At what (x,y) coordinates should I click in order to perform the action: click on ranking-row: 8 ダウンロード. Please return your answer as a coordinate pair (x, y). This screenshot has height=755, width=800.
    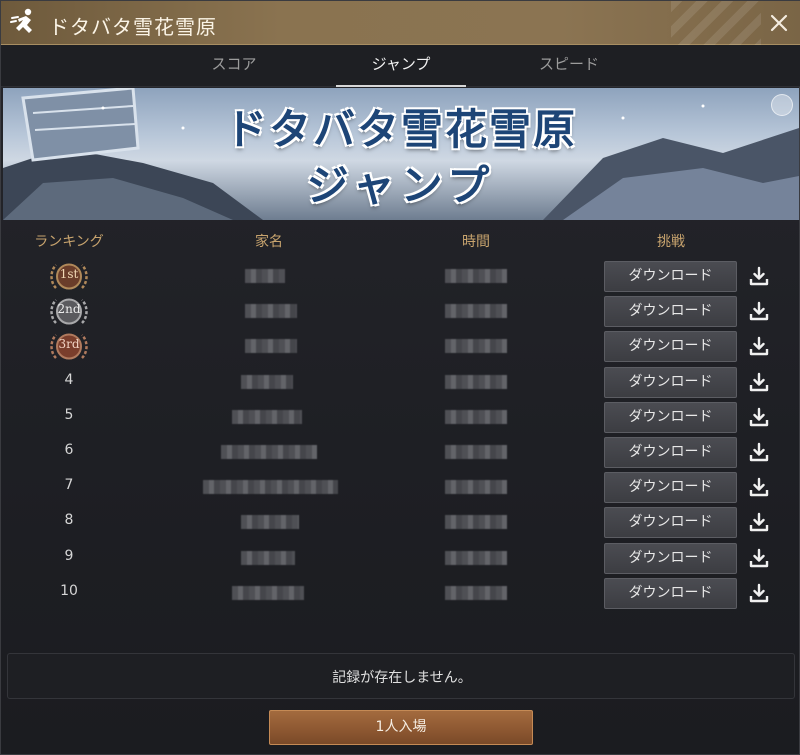
    Looking at the image, I should click on (400, 522).